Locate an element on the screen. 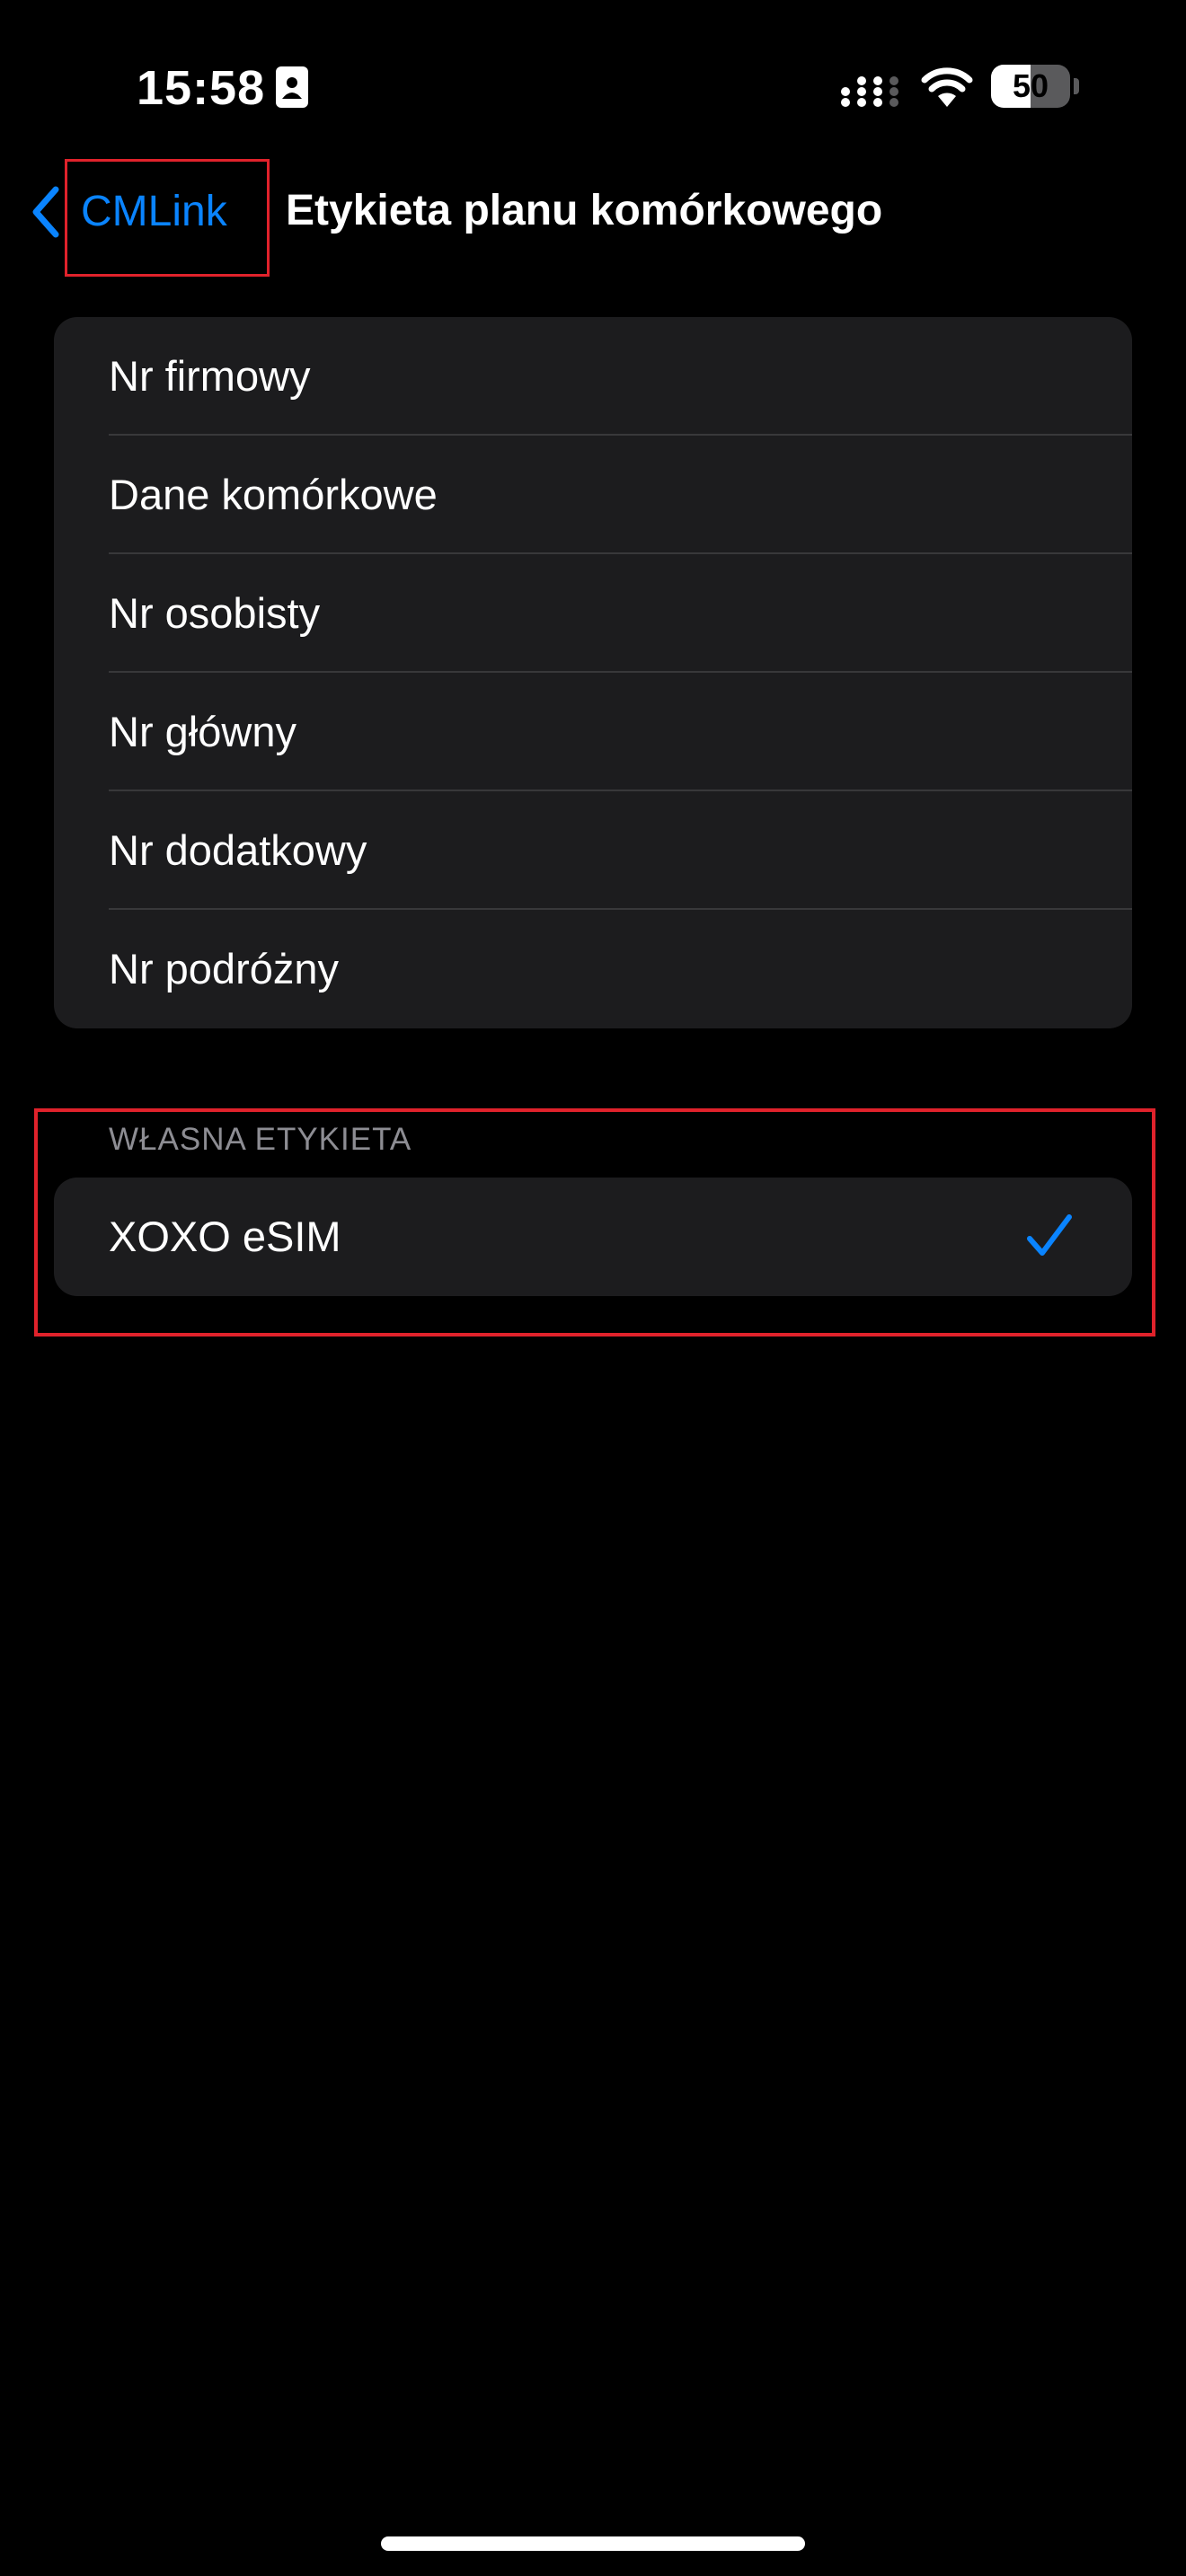 This screenshot has width=1186, height=2576. back-button: CMLink is located at coordinates (129, 212).